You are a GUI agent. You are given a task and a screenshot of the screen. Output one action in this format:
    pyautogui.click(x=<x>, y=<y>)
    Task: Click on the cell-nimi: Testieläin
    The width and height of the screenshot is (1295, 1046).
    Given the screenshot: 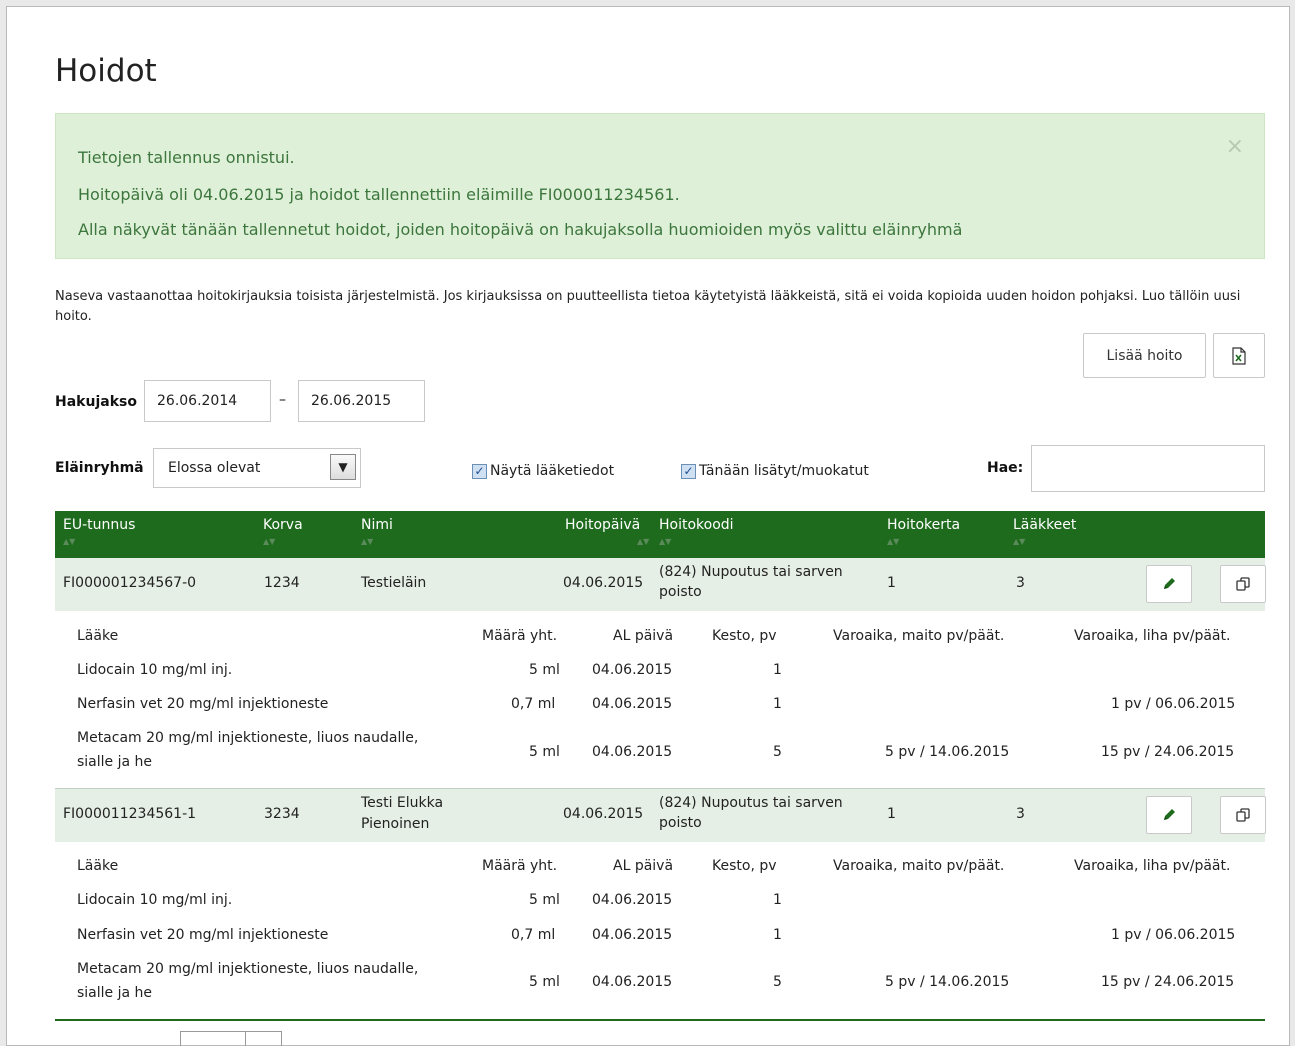 What is the action you would take?
    pyautogui.click(x=394, y=583)
    